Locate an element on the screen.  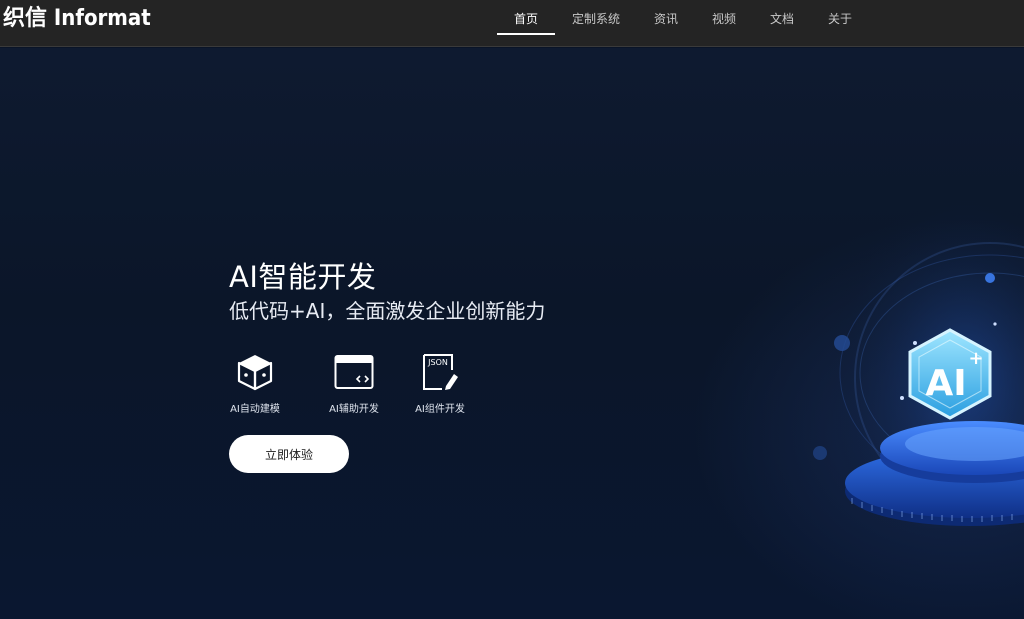
brand-logo: 织信 Informat is located at coordinates (77, 19).